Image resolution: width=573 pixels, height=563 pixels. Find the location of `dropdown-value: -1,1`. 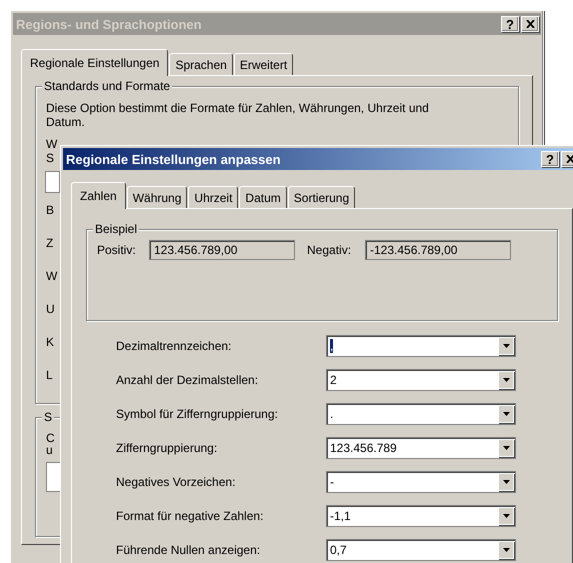

dropdown-value: -1,1 is located at coordinates (340, 516).